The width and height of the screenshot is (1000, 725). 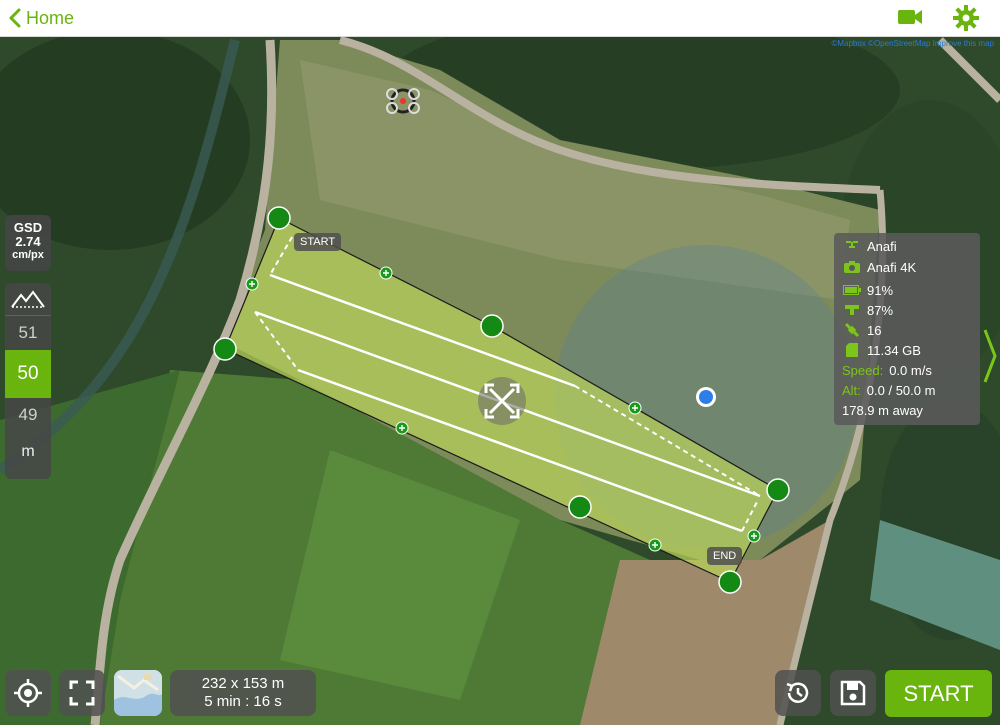 What do you see at coordinates (28, 415) in the screenshot?
I see `altitude-option: 49` at bounding box center [28, 415].